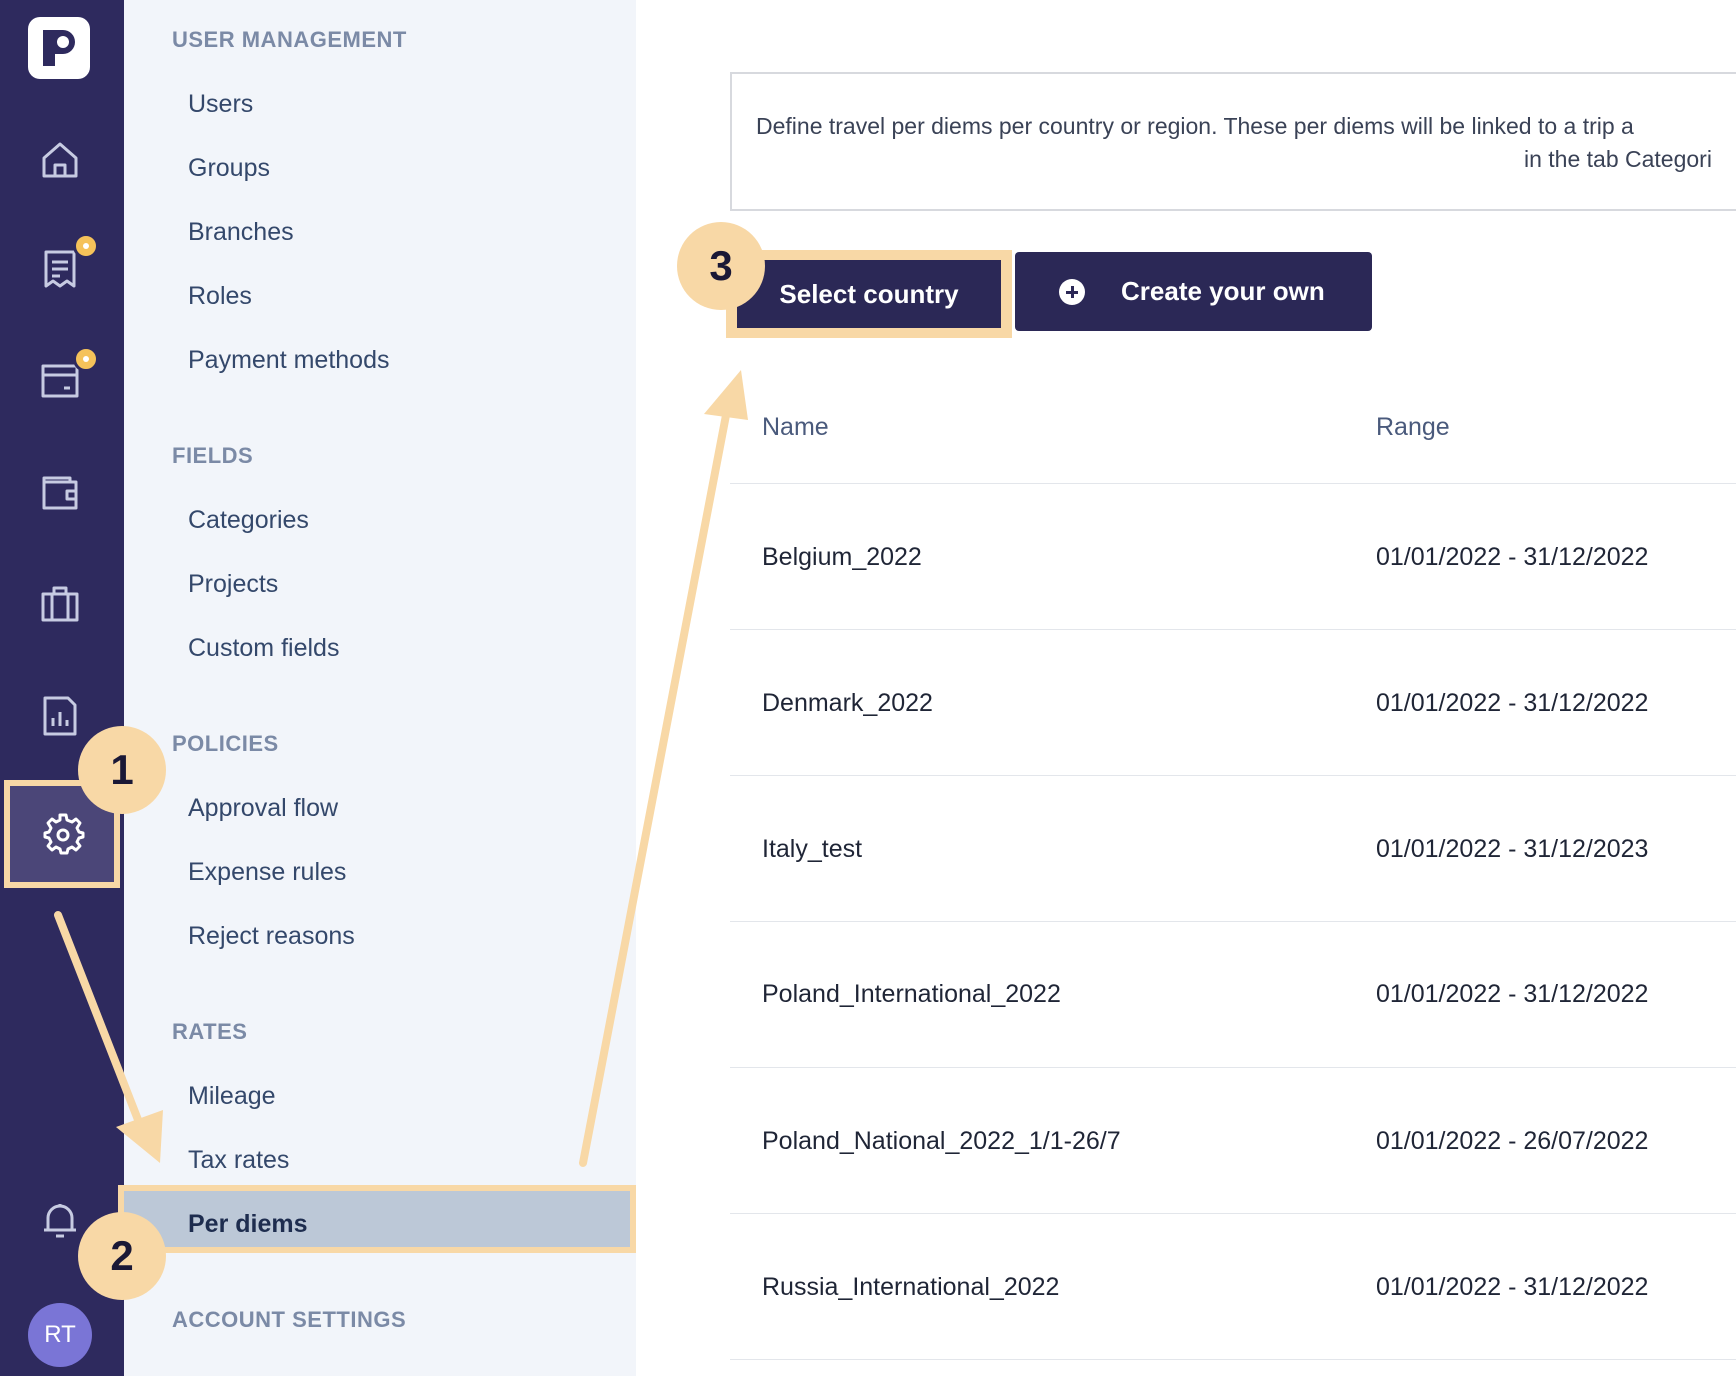 The width and height of the screenshot is (1736, 1376). Describe the element at coordinates (60, 492) in the screenshot. I see `wallet-icon` at that location.